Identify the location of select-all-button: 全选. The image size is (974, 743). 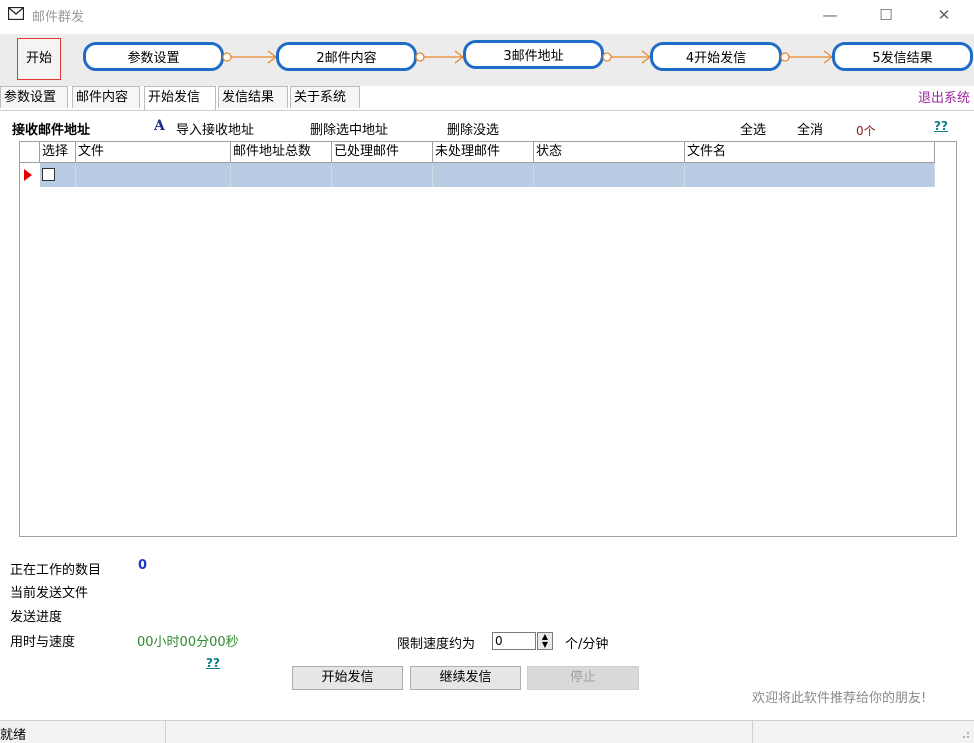
(753, 128).